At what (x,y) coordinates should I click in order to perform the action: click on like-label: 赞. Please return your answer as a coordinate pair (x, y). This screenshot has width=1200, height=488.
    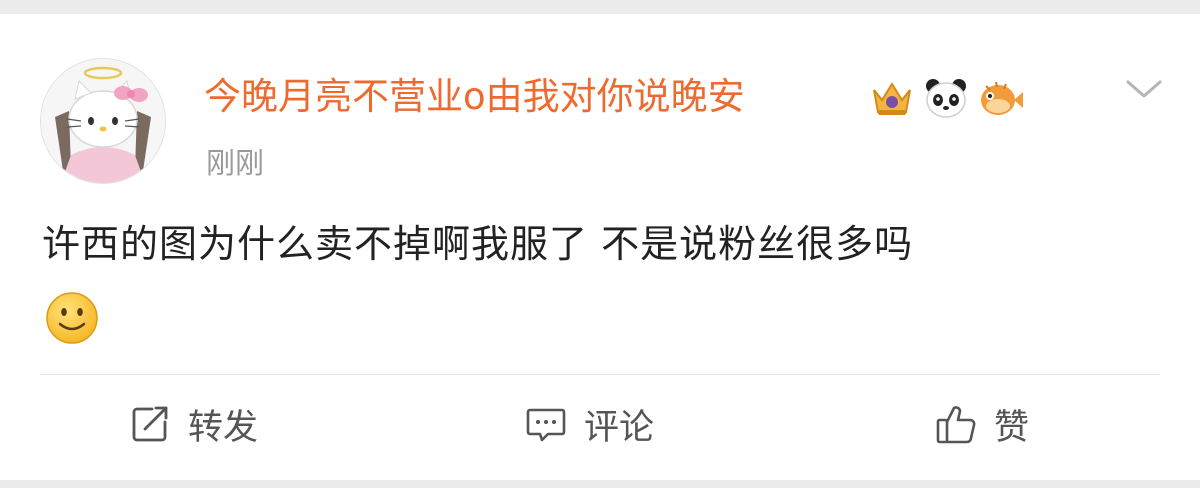
    Looking at the image, I should click on (1012, 427).